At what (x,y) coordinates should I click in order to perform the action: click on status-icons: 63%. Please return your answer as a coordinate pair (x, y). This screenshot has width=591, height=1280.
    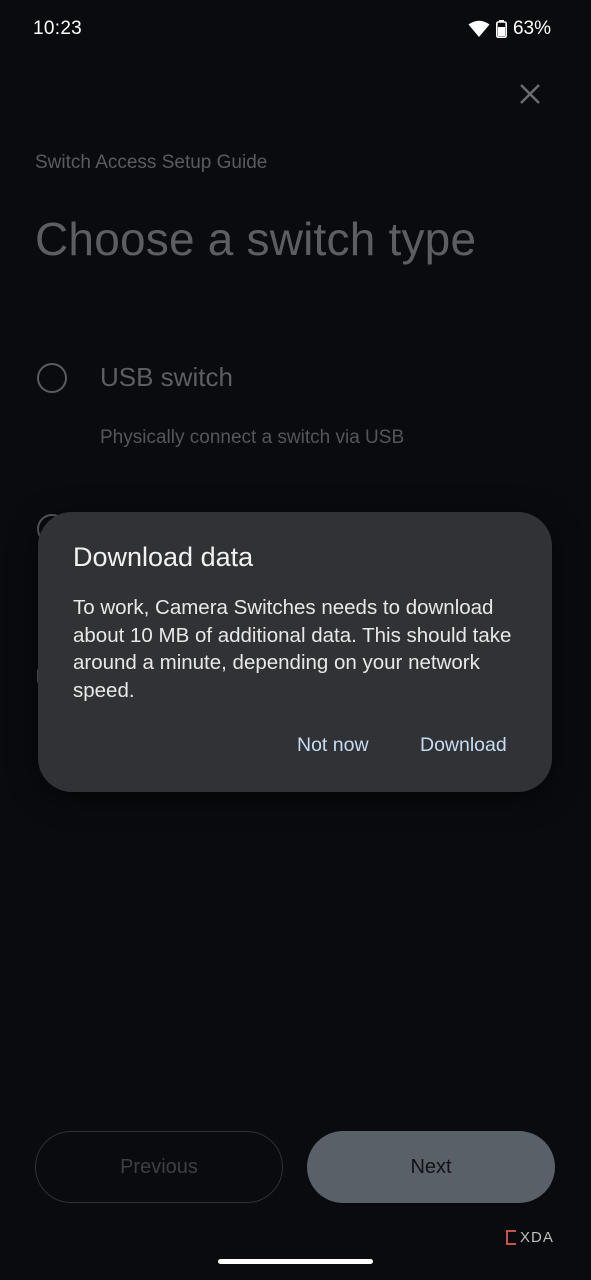
    Looking at the image, I should click on (509, 29).